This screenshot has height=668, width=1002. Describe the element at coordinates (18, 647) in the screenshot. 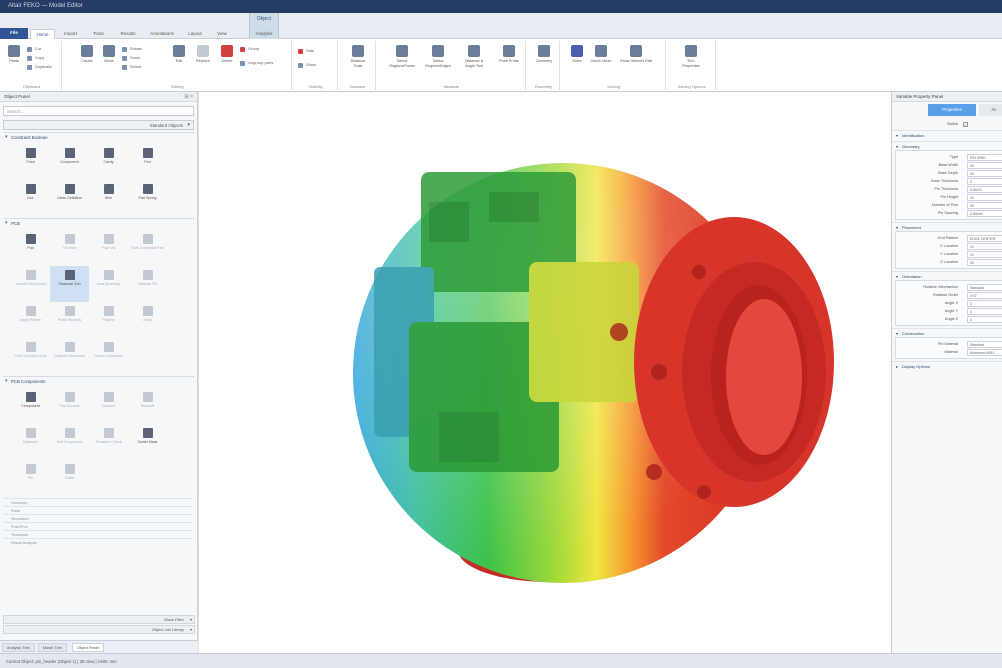

I see `tab-analysis-tree: Analysis Tree` at that location.